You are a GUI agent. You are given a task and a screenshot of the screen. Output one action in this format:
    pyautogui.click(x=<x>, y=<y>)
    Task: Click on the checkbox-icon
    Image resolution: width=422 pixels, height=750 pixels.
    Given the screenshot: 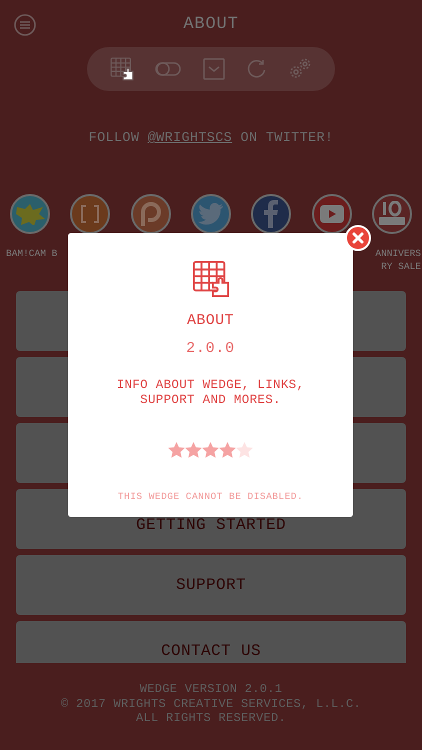 What is the action you would take?
    pyautogui.click(x=213, y=69)
    